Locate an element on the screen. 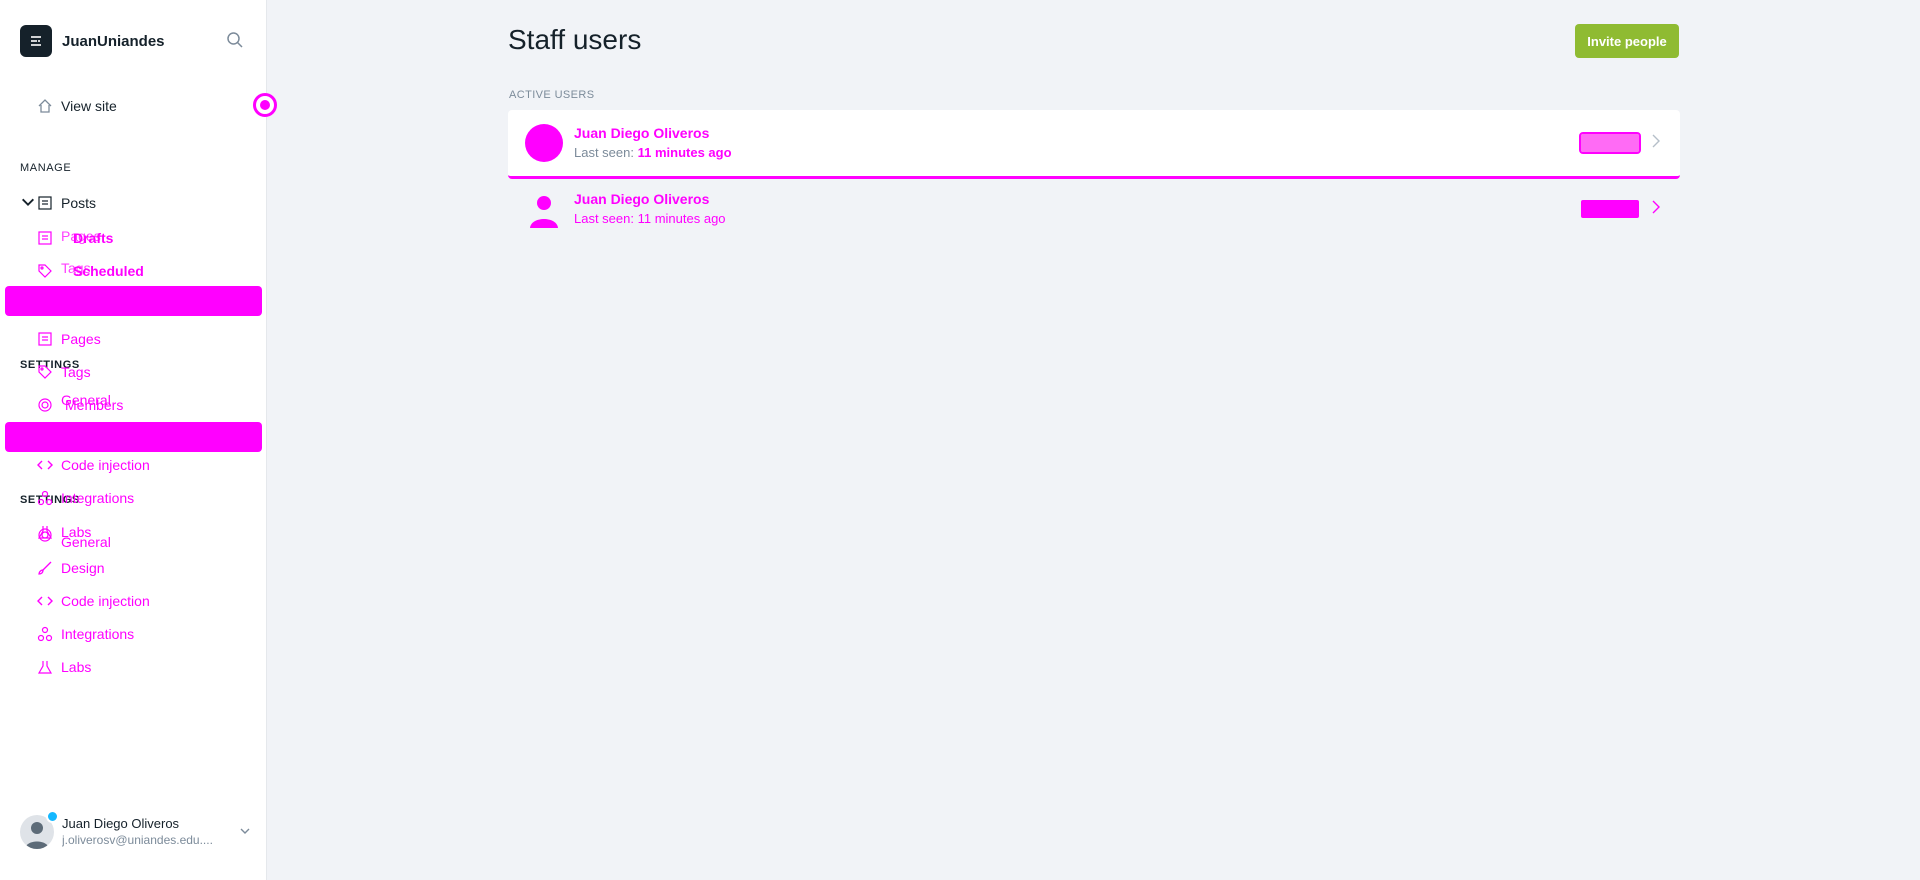 This screenshot has width=1920, height=880. tags-label: Tags is located at coordinates (76, 372).